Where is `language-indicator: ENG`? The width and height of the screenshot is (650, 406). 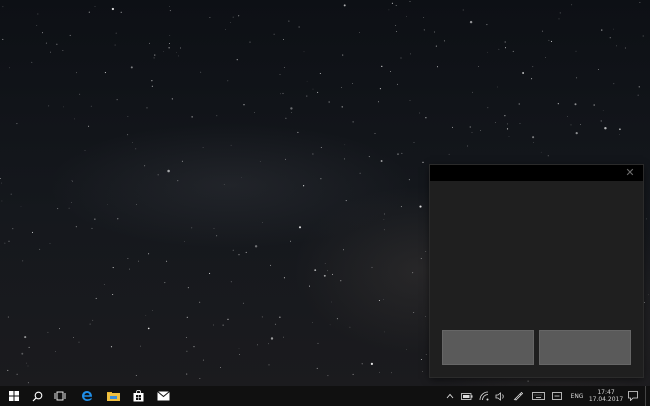 language-indicator: ENG is located at coordinates (577, 396).